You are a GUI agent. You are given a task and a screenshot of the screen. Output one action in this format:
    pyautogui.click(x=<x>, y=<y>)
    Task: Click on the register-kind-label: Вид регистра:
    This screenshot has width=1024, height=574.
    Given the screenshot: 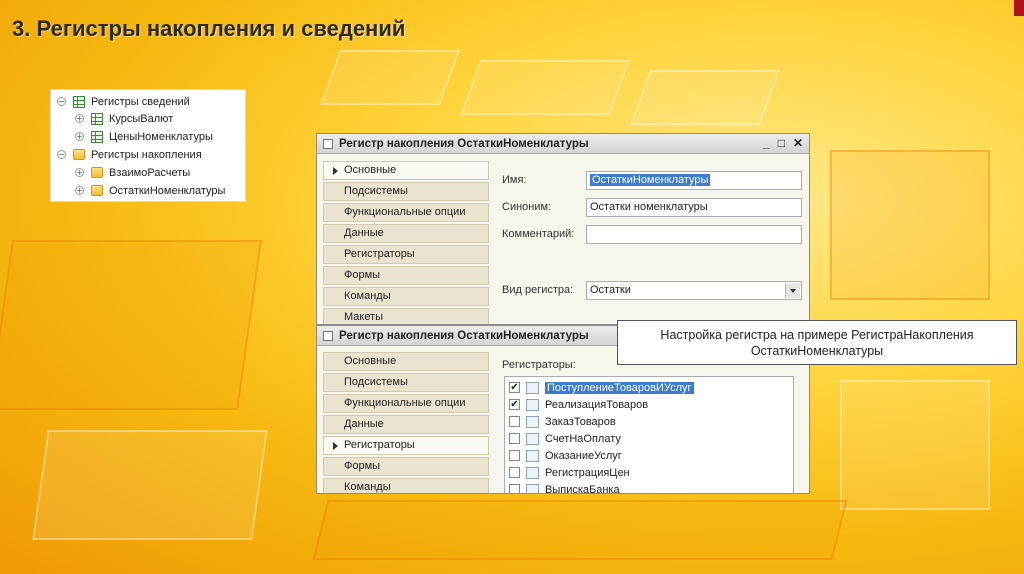 What is the action you would take?
    pyautogui.click(x=538, y=290)
    